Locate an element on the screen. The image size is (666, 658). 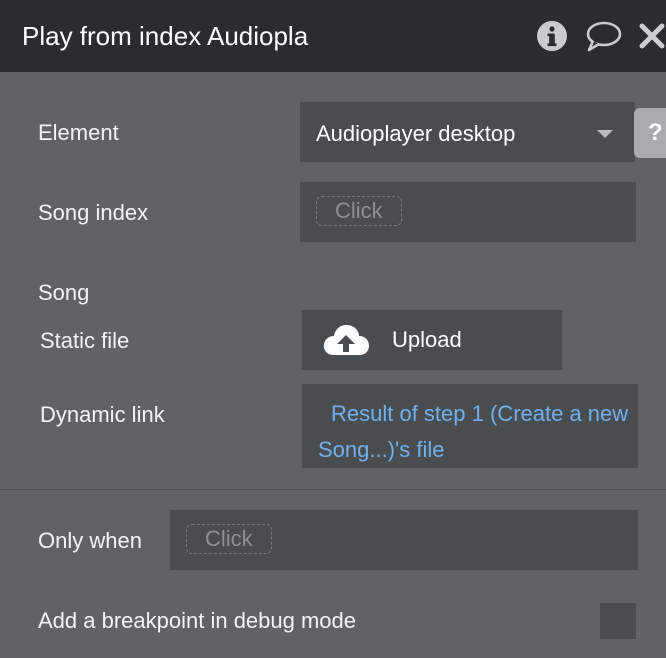
breakpoint-label: Add a breakpoint in debug mode is located at coordinates (197, 620).